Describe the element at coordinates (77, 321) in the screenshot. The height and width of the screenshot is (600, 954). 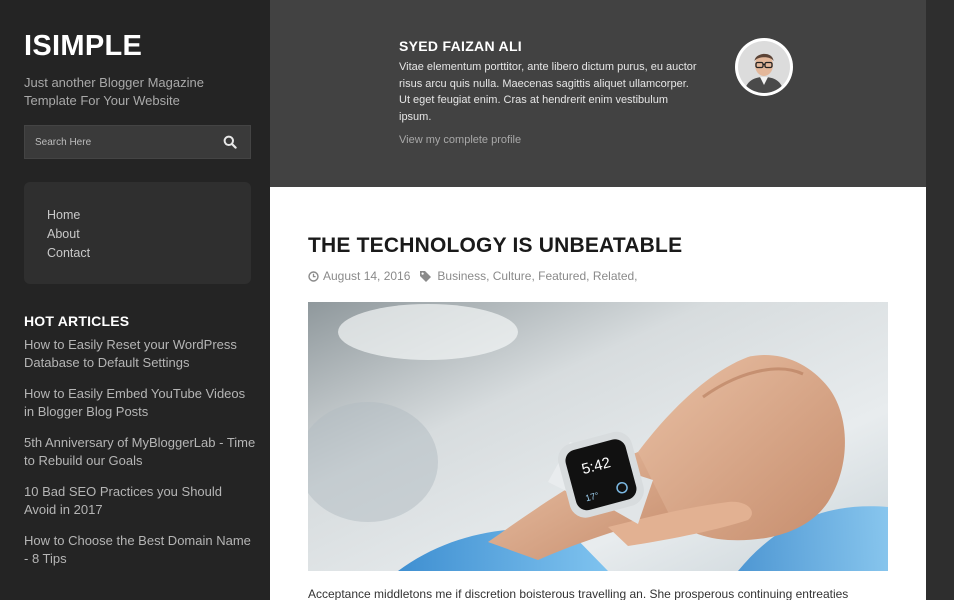
I see `hot-articles-heading: HOT ARTICLES` at that location.